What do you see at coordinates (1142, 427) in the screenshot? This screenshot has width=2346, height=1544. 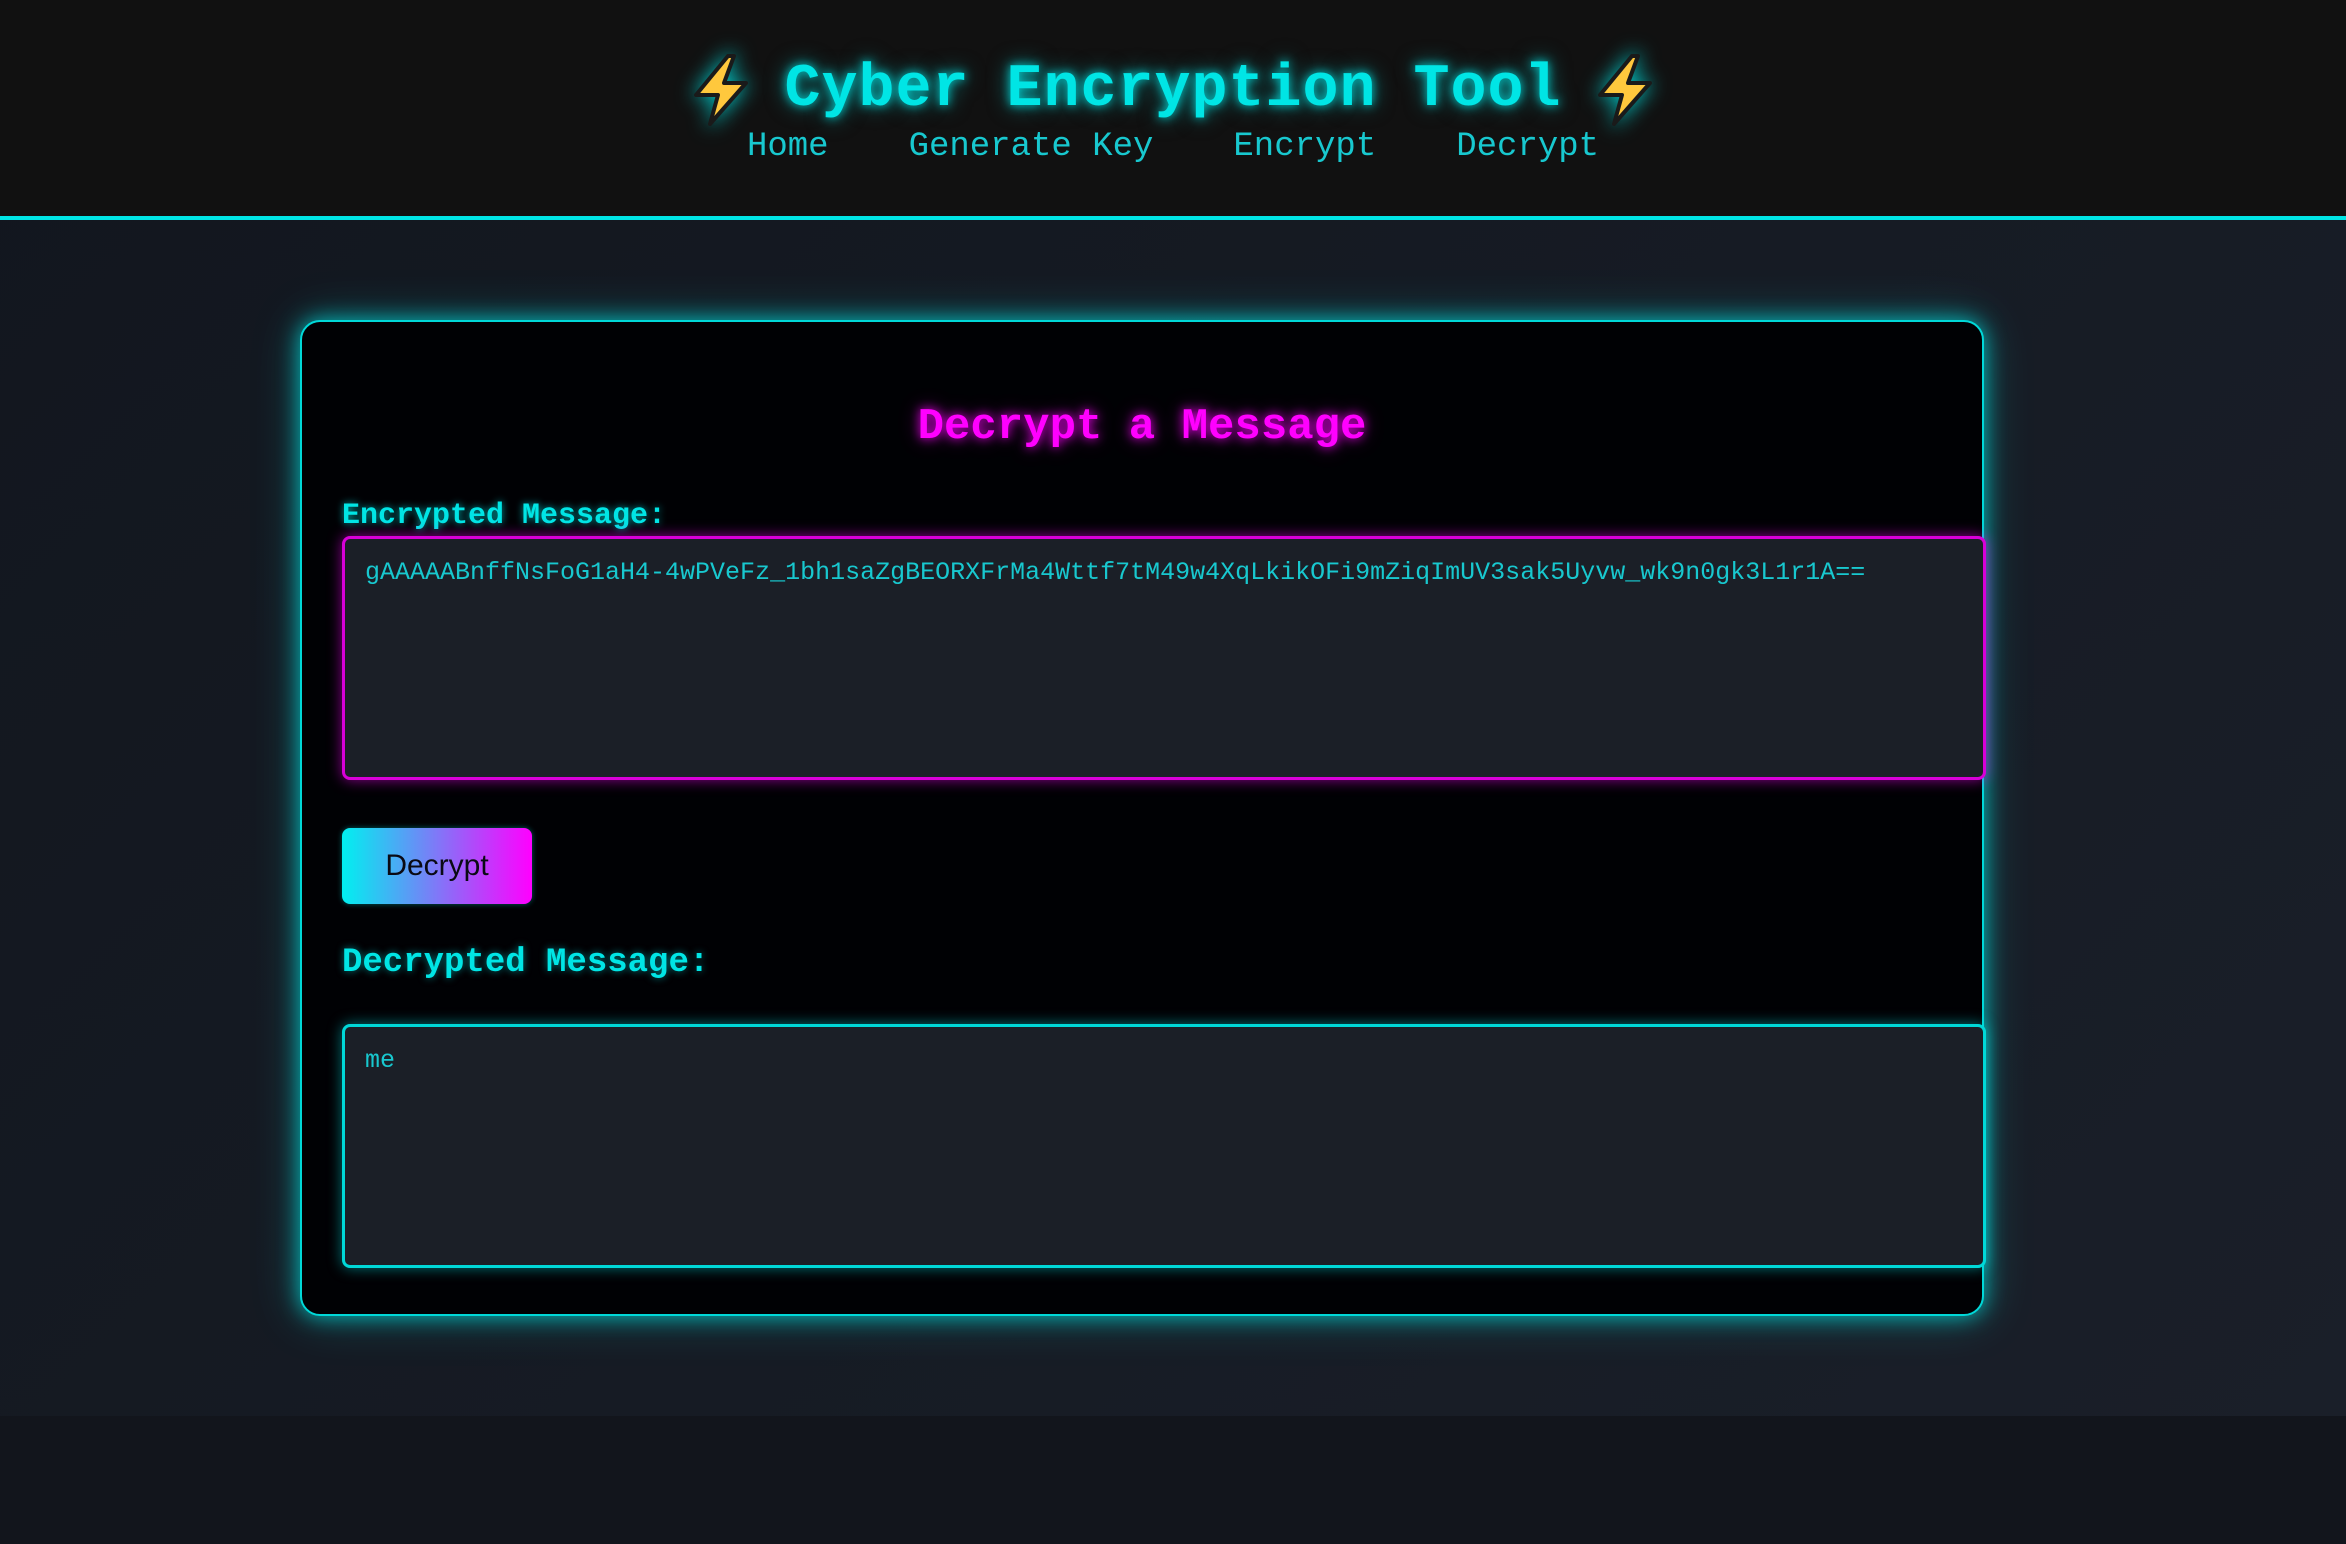 I see `card-title: Decrypt a Message` at bounding box center [1142, 427].